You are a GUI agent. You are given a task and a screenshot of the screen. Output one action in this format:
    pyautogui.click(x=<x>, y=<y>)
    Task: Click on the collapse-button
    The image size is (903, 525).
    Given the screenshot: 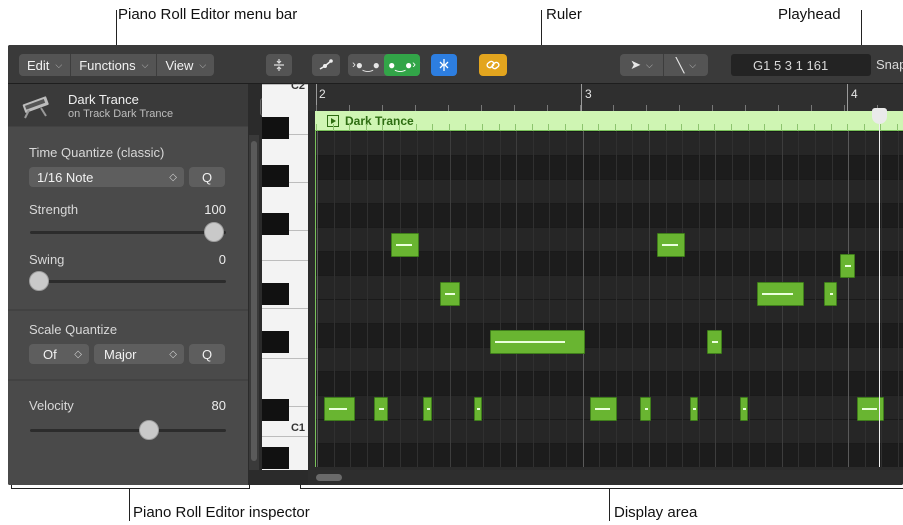 What is the action you would take?
    pyautogui.click(x=279, y=65)
    